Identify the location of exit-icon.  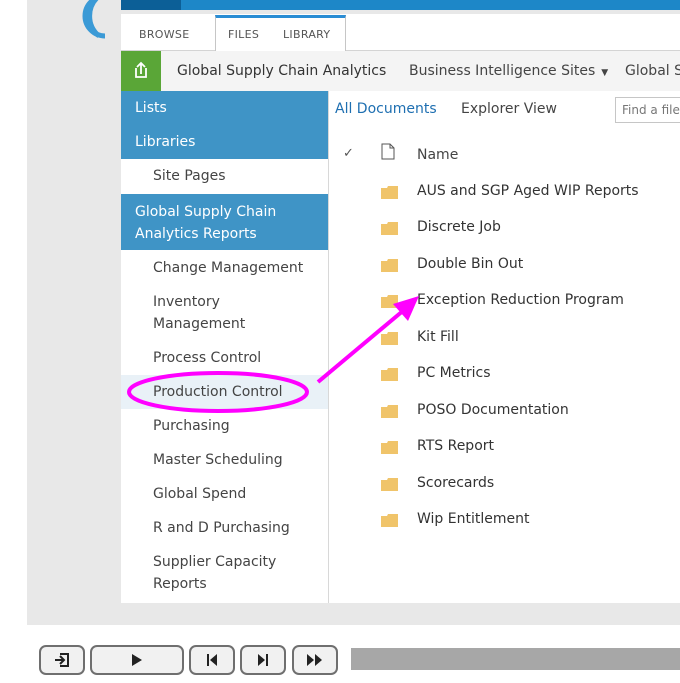
(62, 660).